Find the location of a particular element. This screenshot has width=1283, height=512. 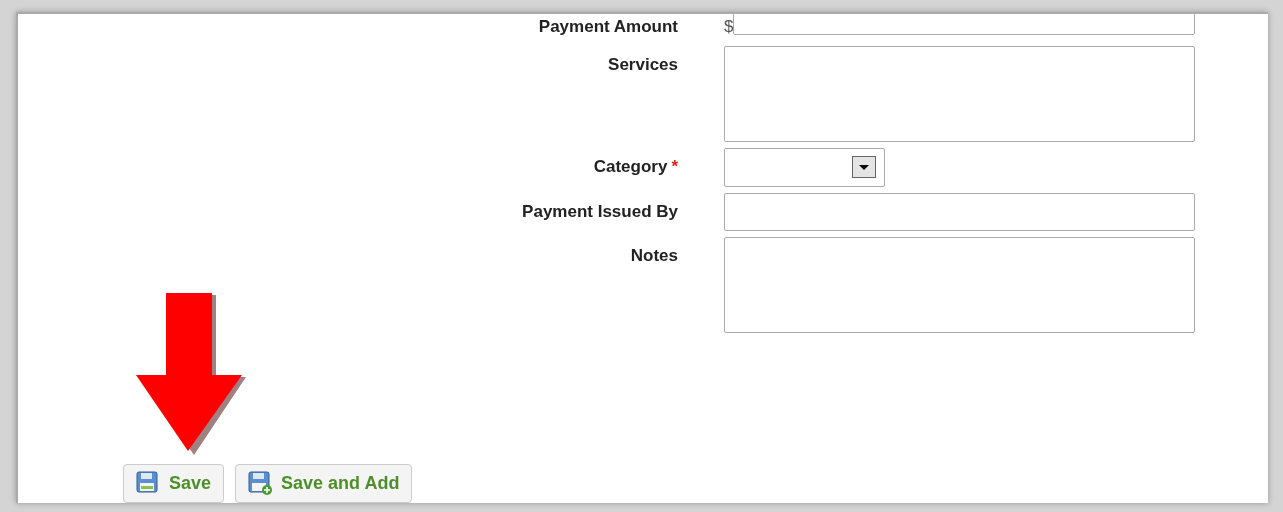

field-label: Notes is located at coordinates (654, 255).